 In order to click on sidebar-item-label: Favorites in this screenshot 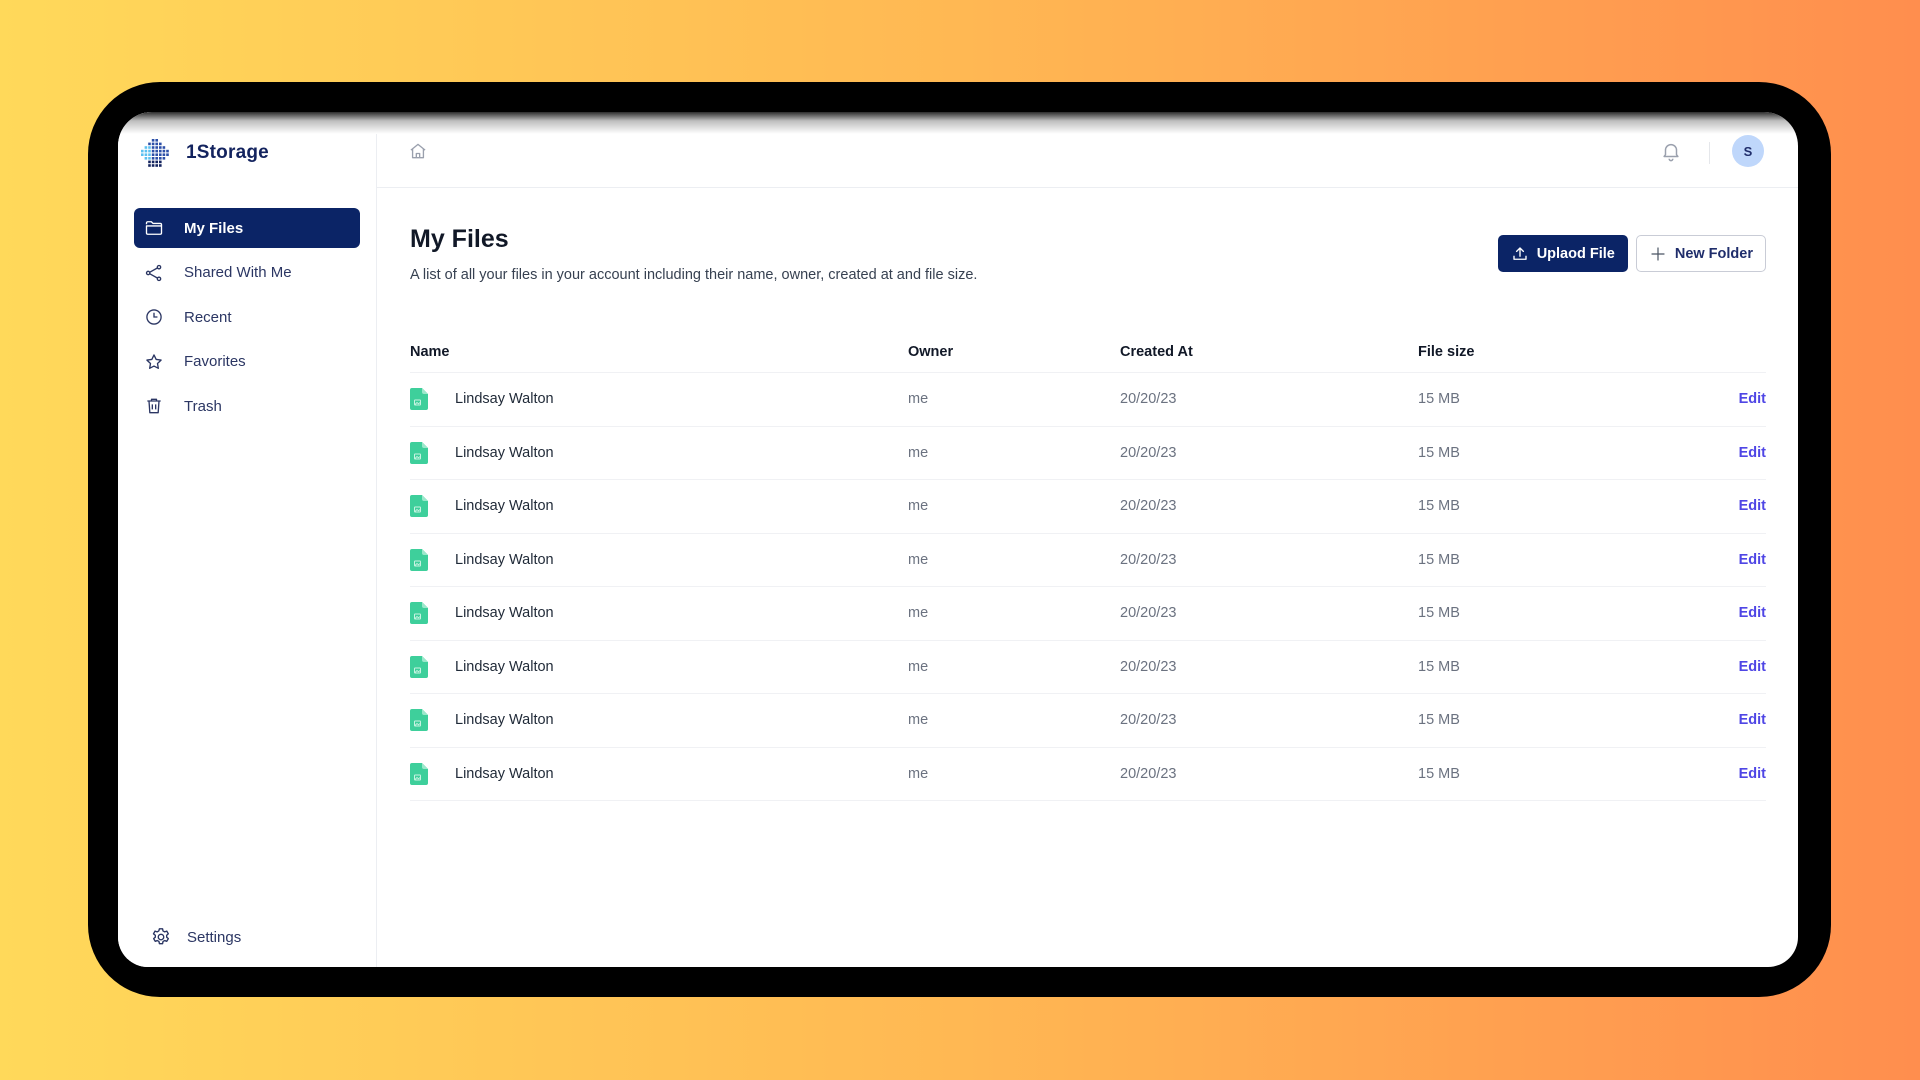, I will do `click(215, 361)`.